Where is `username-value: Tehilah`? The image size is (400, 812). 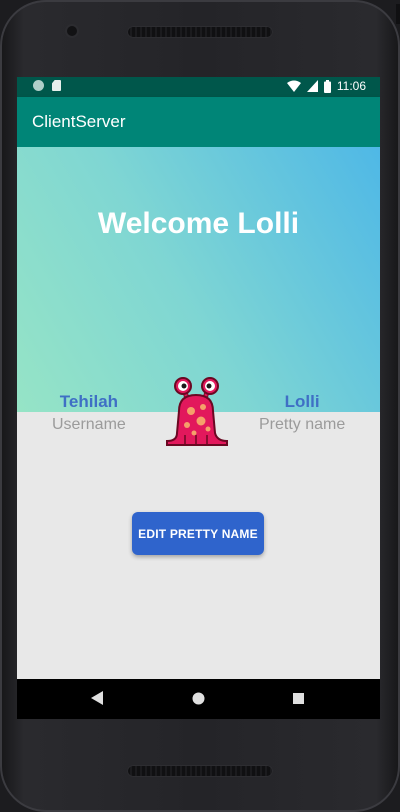 username-value: Tehilah is located at coordinates (89, 401).